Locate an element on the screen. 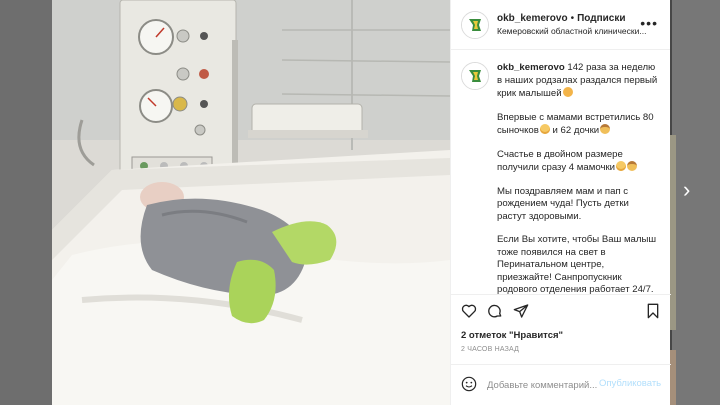 The image size is (720, 405). comment-bar: Опубликовать is located at coordinates (561, 384).